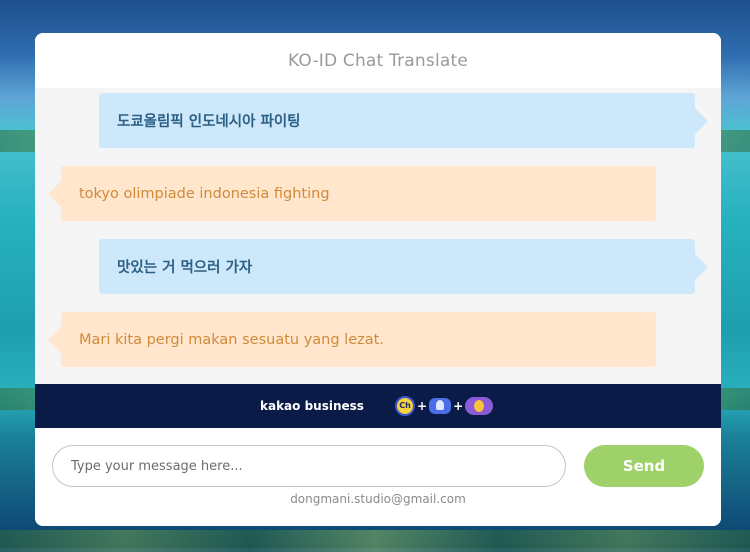 This screenshot has height=552, width=750. Describe the element at coordinates (312, 406) in the screenshot. I see `kakao-business-logo: kakao business` at that location.